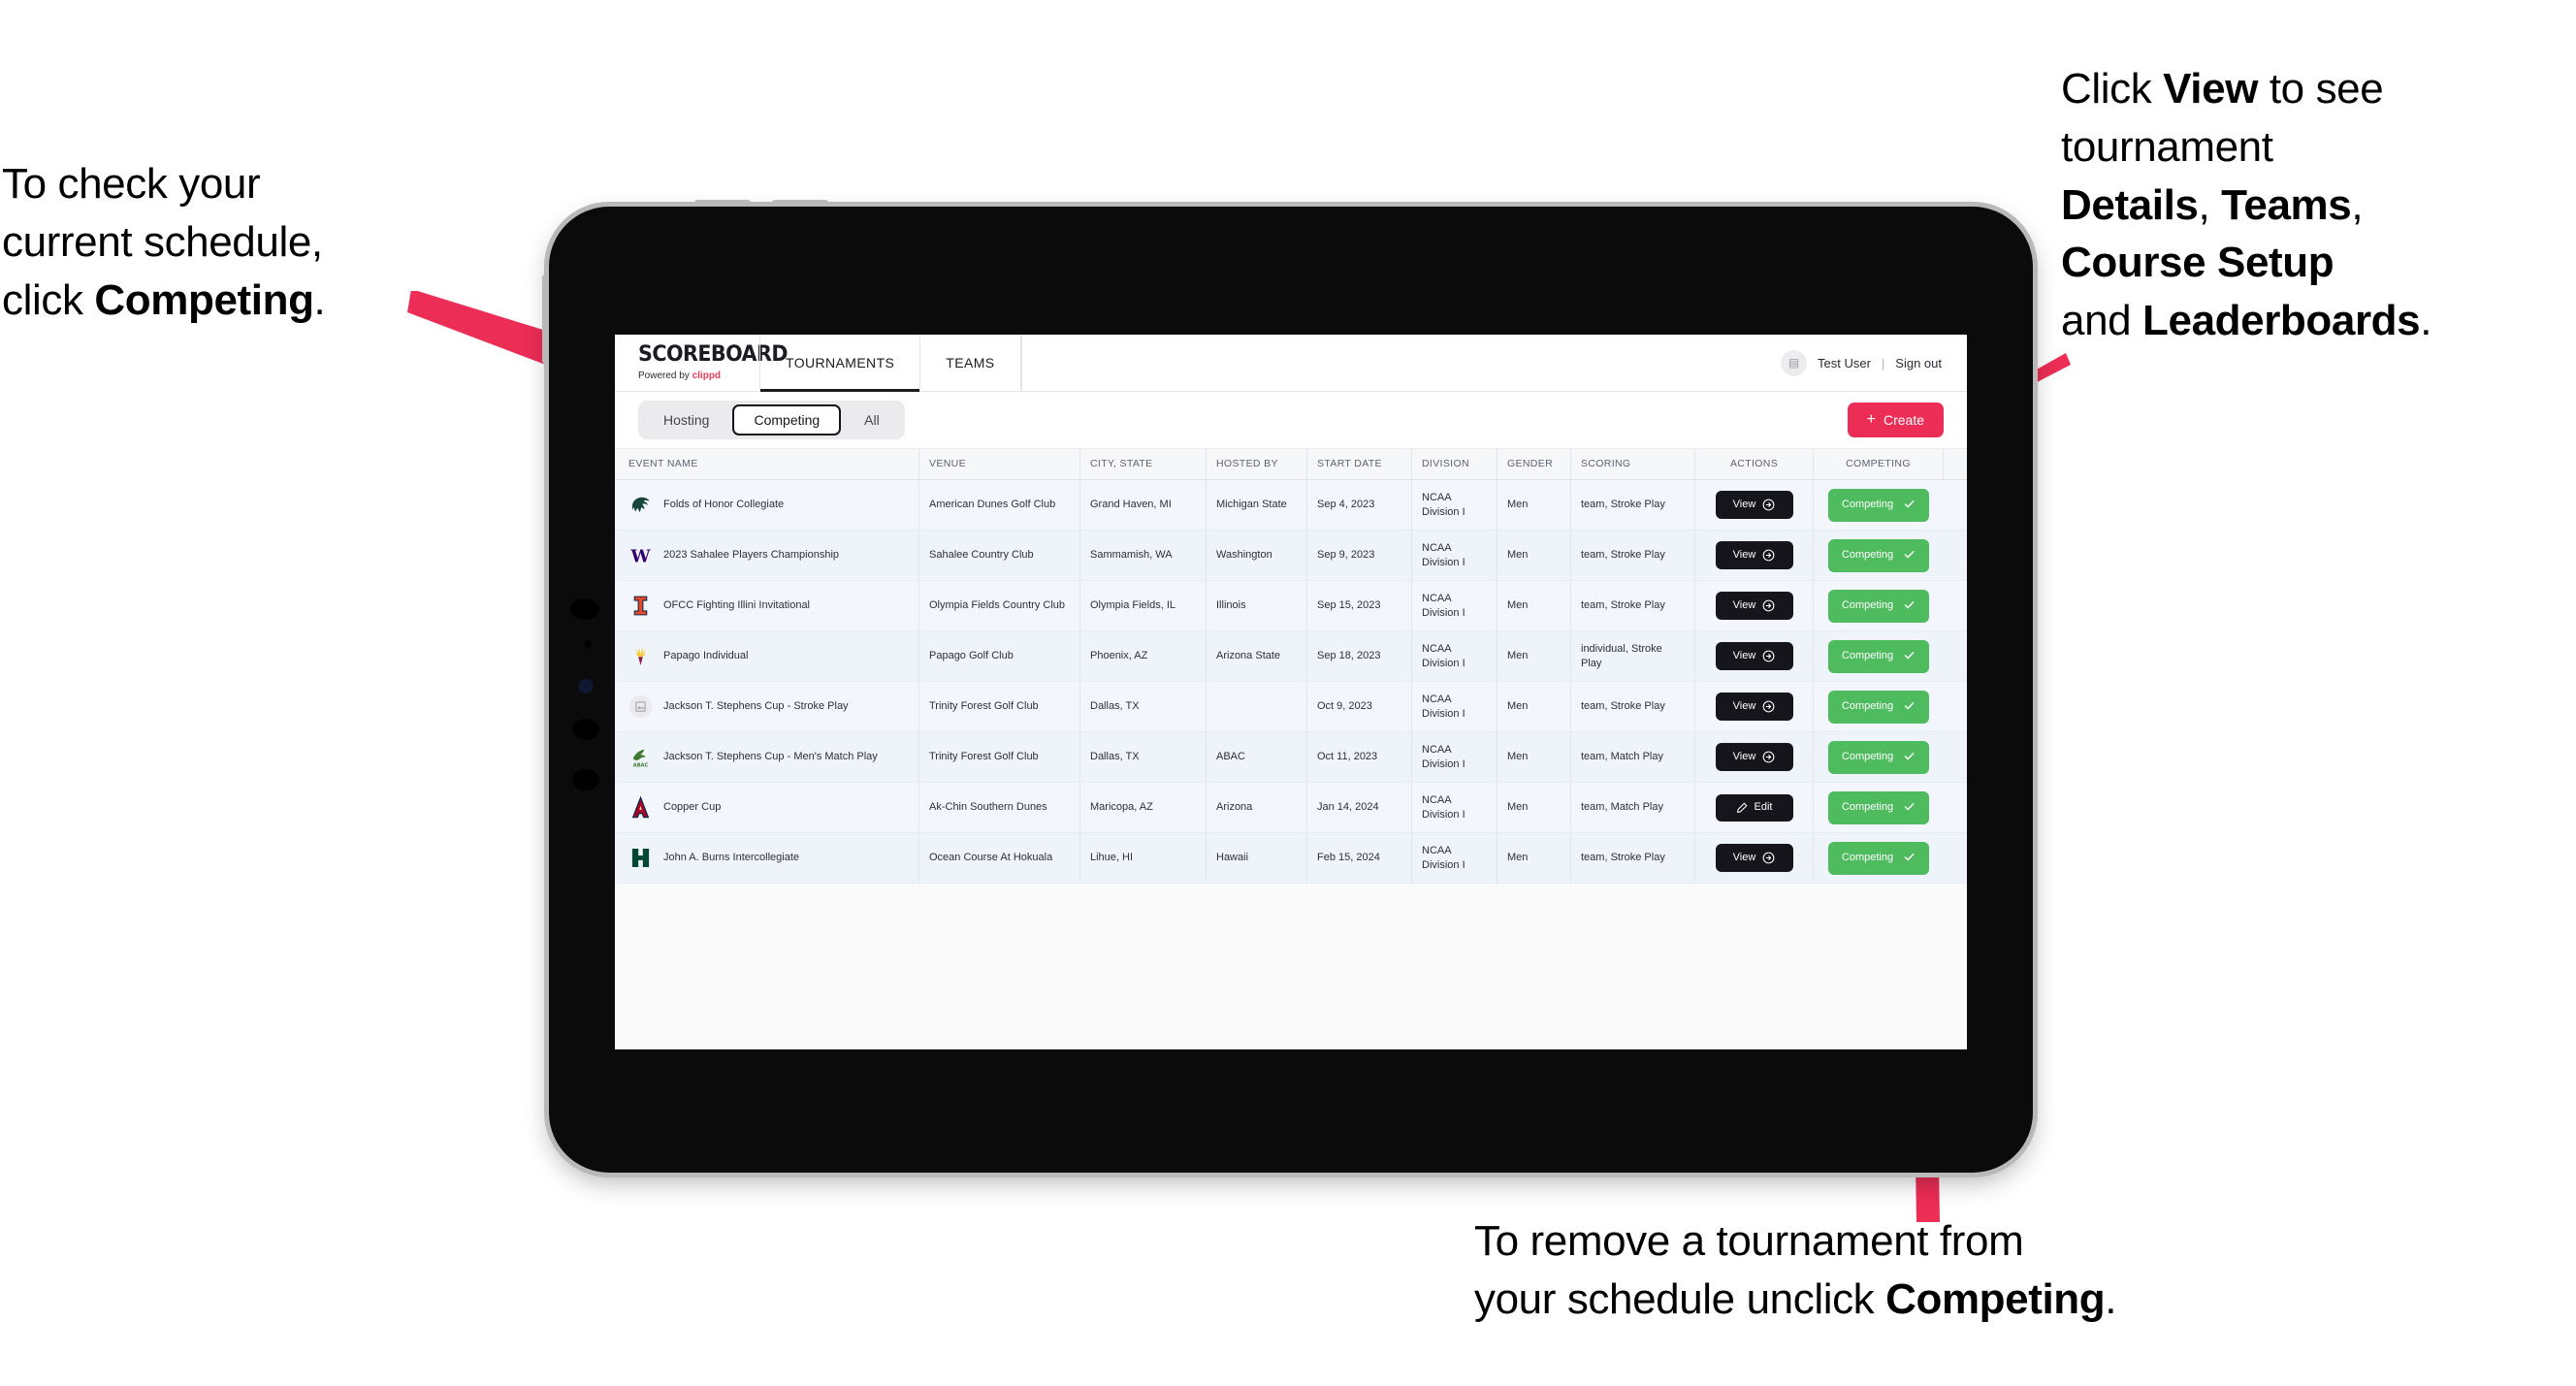 Image resolution: width=2576 pixels, height=1386 pixels. I want to click on filter-segmented-control: Hosting Competing All, so click(771, 420).